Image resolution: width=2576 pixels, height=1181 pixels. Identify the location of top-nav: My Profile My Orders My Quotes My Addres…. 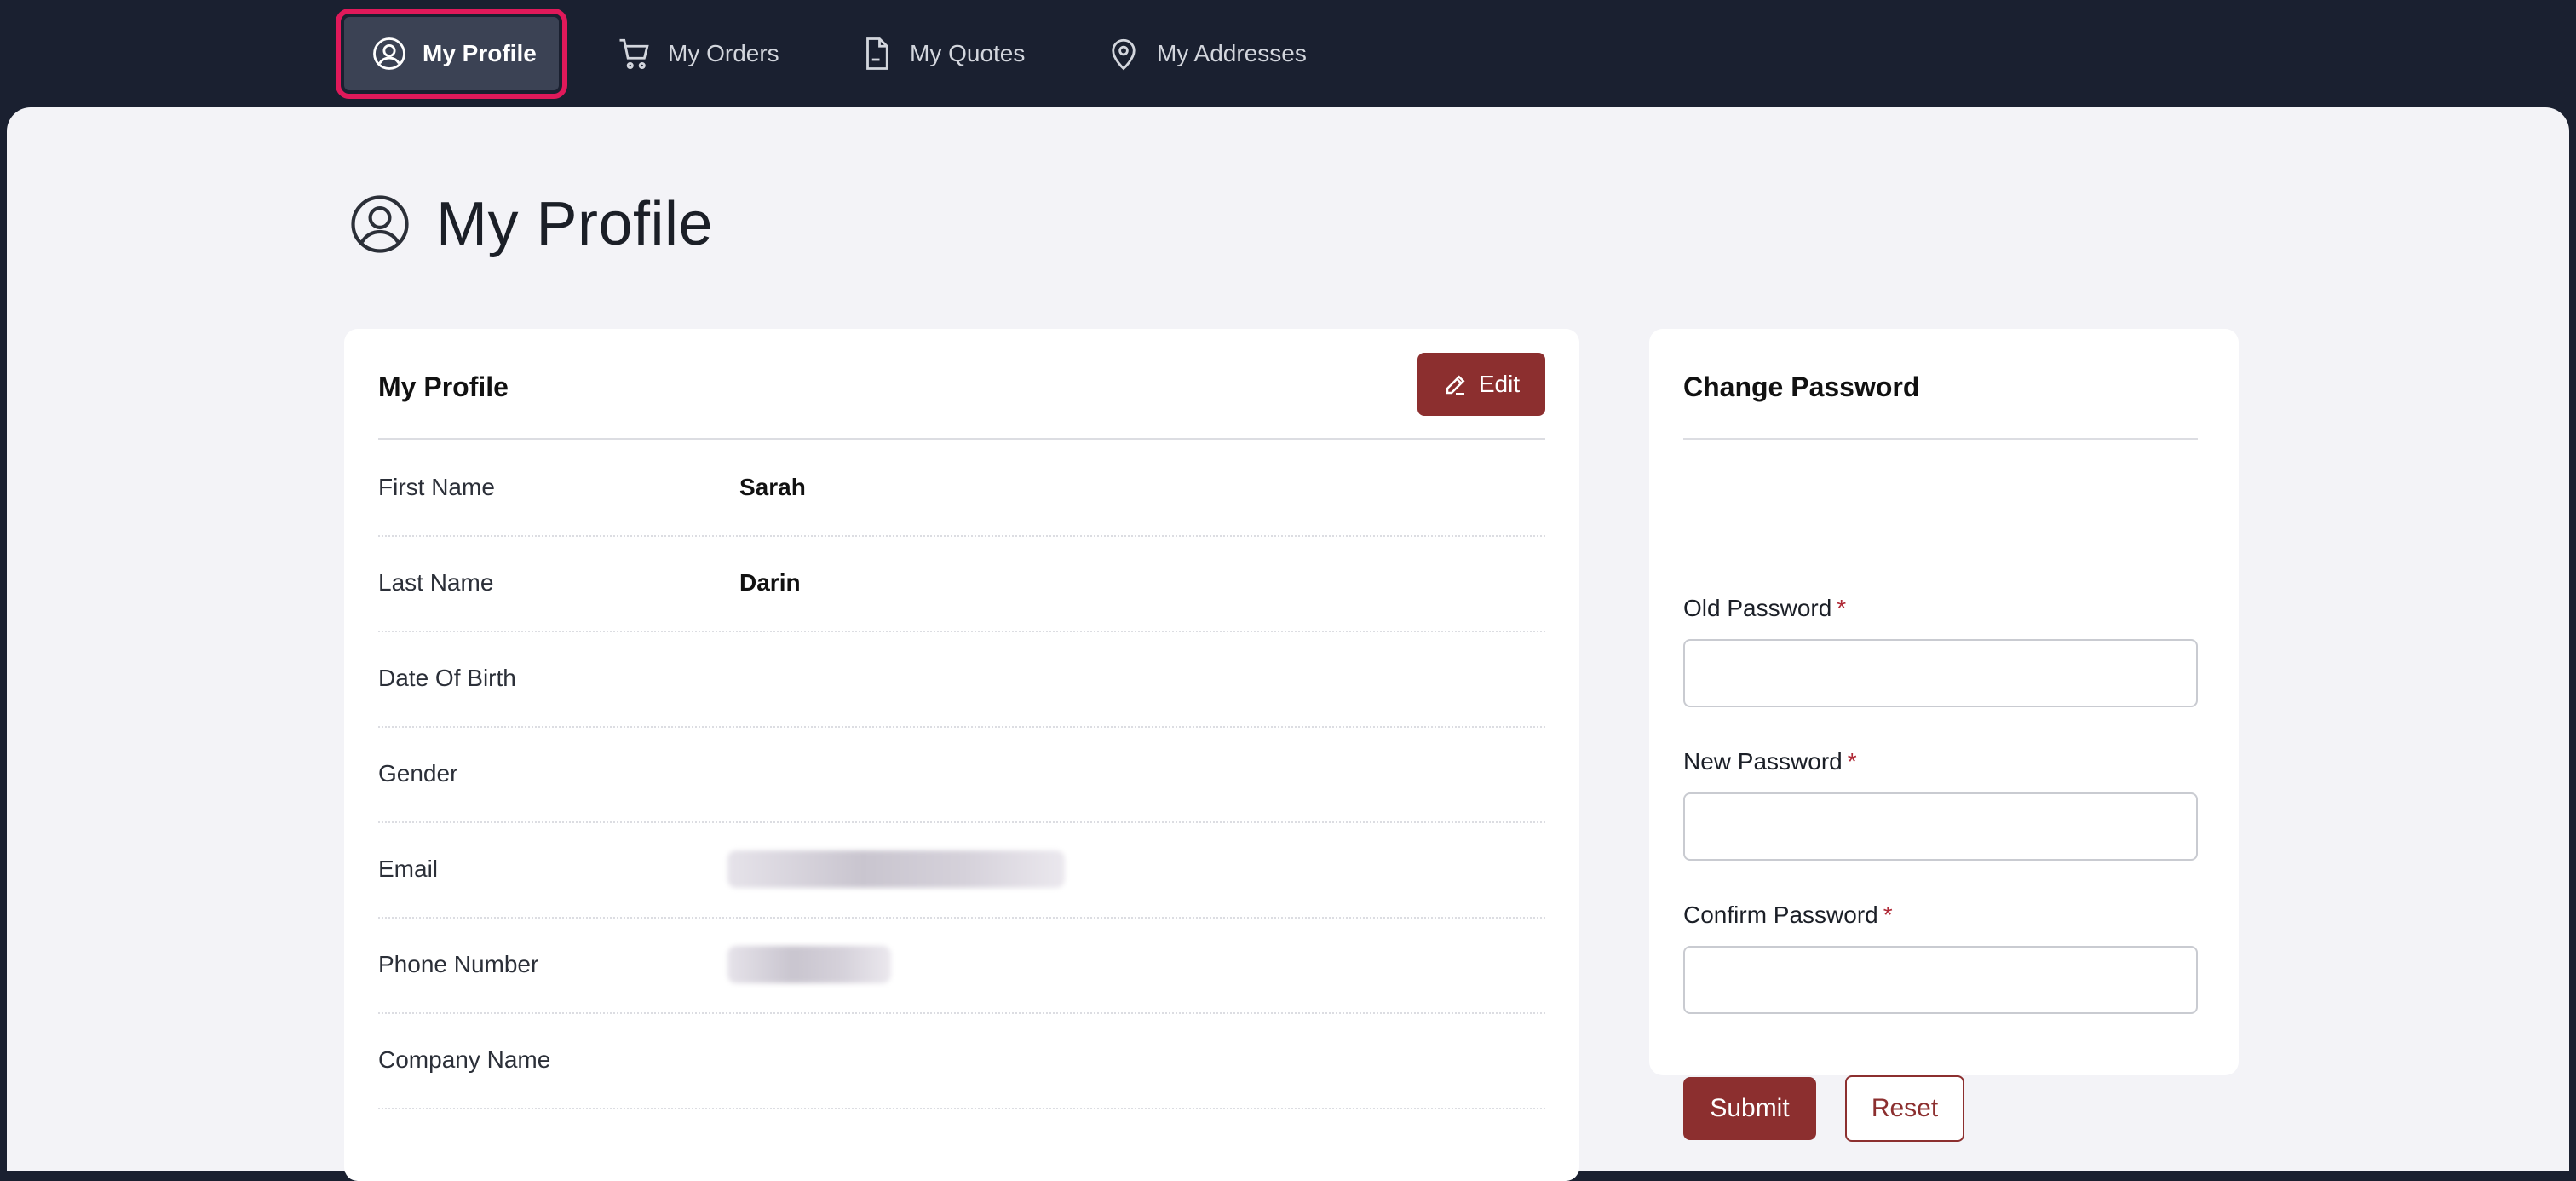
(1288, 54).